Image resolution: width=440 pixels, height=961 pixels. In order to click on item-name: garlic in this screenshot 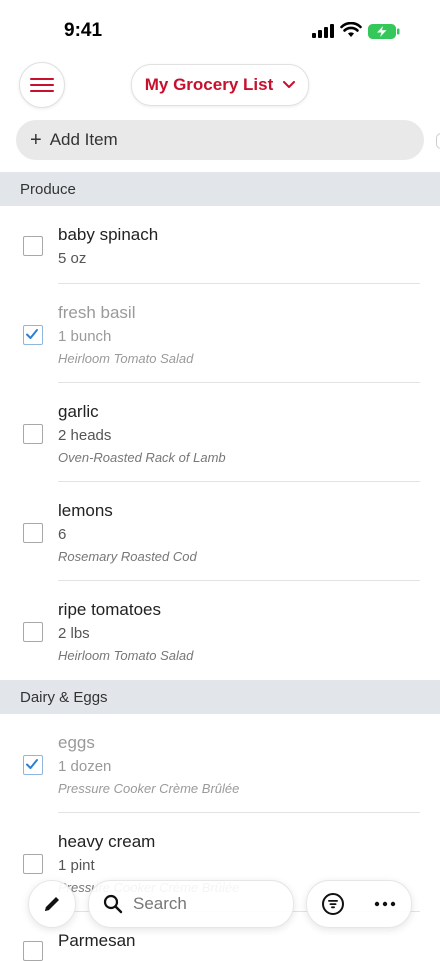, I will do `click(78, 411)`.